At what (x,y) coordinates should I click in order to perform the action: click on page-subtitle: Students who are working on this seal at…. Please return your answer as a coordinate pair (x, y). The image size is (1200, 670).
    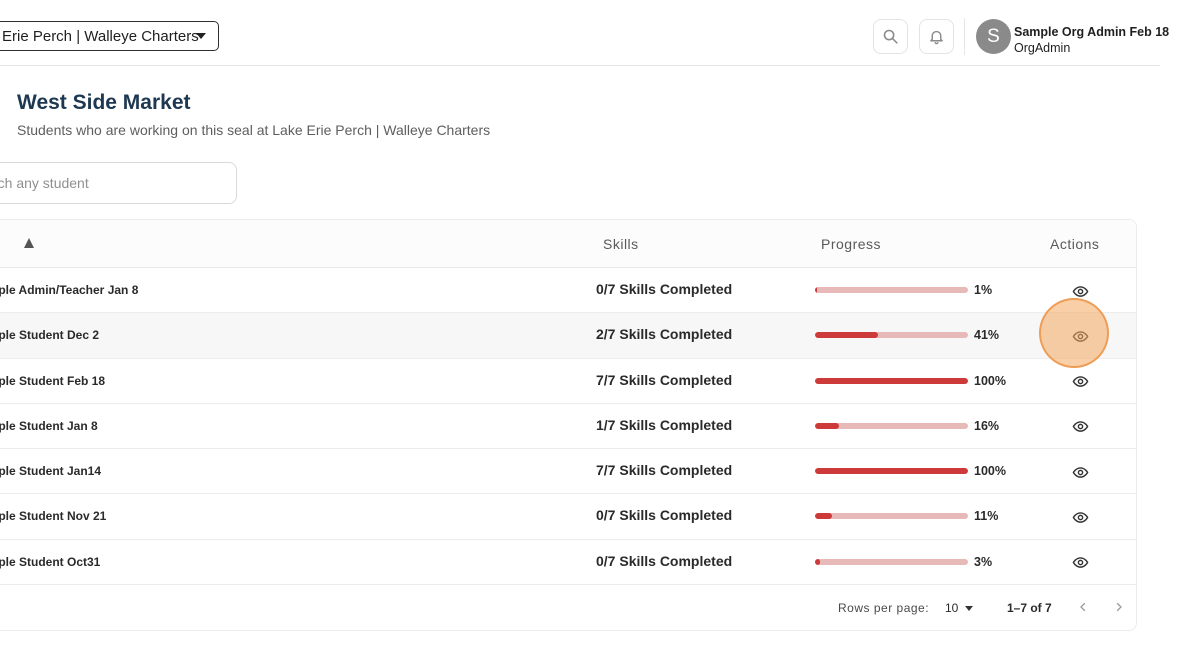
    Looking at the image, I should click on (254, 130).